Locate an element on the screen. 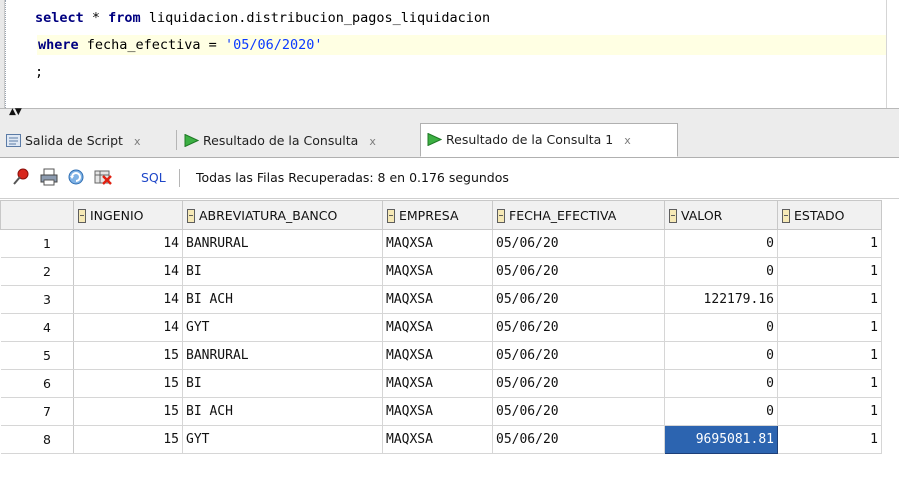 The image size is (899, 486). editor-scrollbar is located at coordinates (892, 54).